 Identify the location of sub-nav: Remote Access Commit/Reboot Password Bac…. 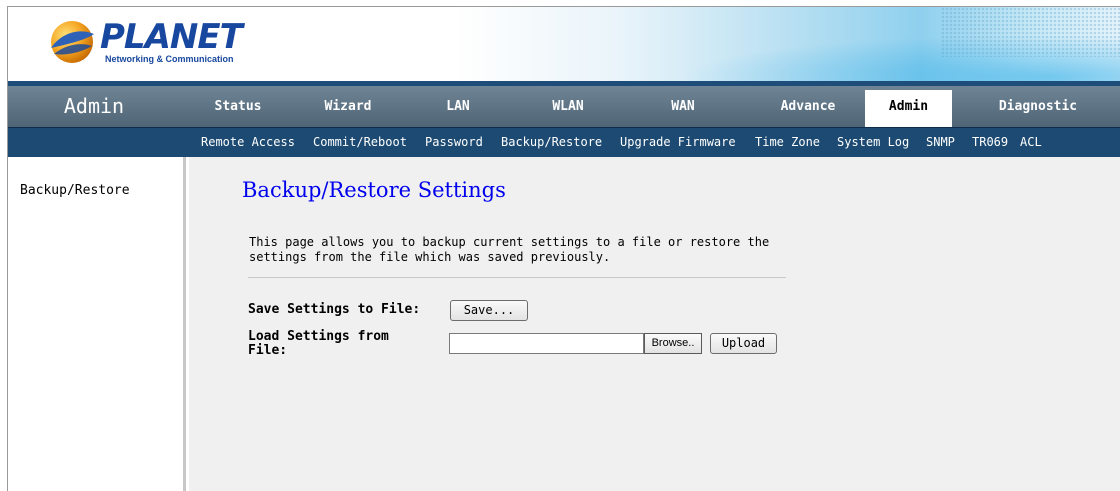
(564, 142).